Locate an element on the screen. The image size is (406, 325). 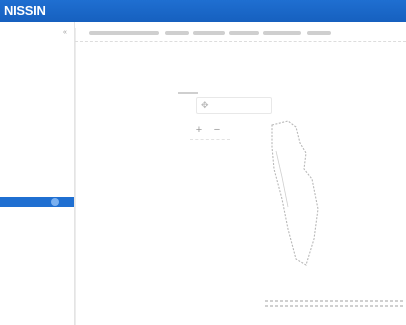
part-outline is located at coordinates (295, 193).